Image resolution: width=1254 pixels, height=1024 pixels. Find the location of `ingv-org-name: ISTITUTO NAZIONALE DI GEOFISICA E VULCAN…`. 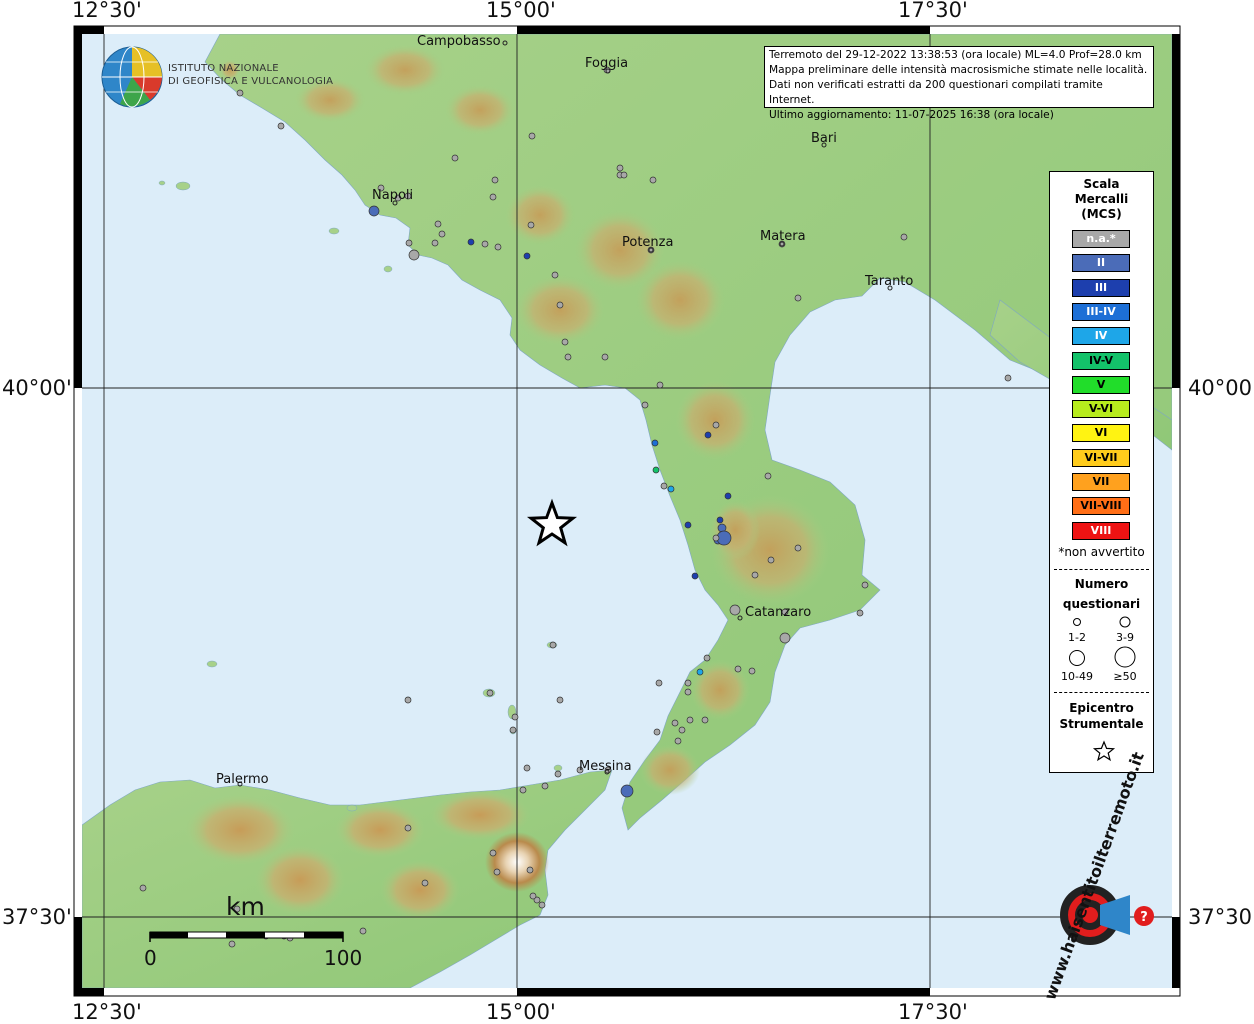

ingv-org-name: ISTITUTO NAZIONALE DI GEOFISICA E VULCAN… is located at coordinates (250, 75).